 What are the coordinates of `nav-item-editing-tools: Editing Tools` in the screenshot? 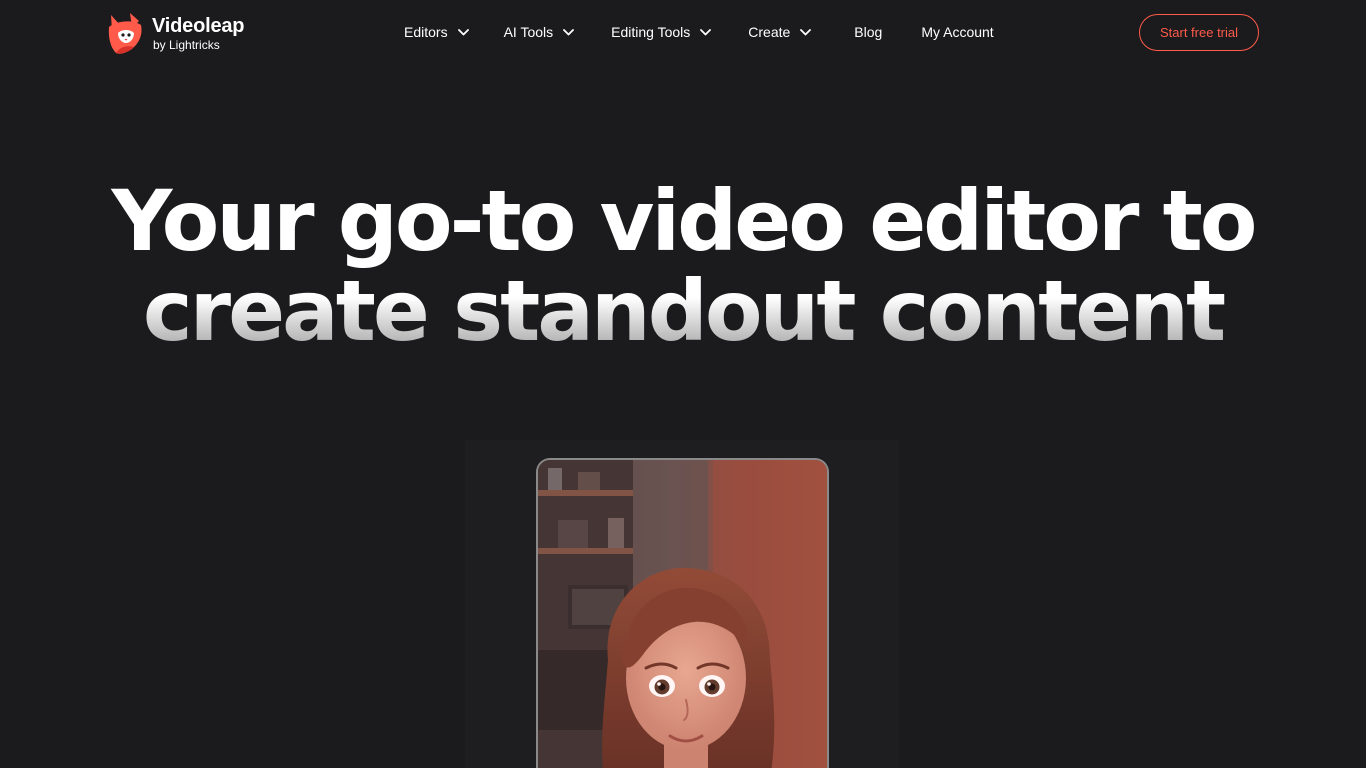 It's located at (661, 32).